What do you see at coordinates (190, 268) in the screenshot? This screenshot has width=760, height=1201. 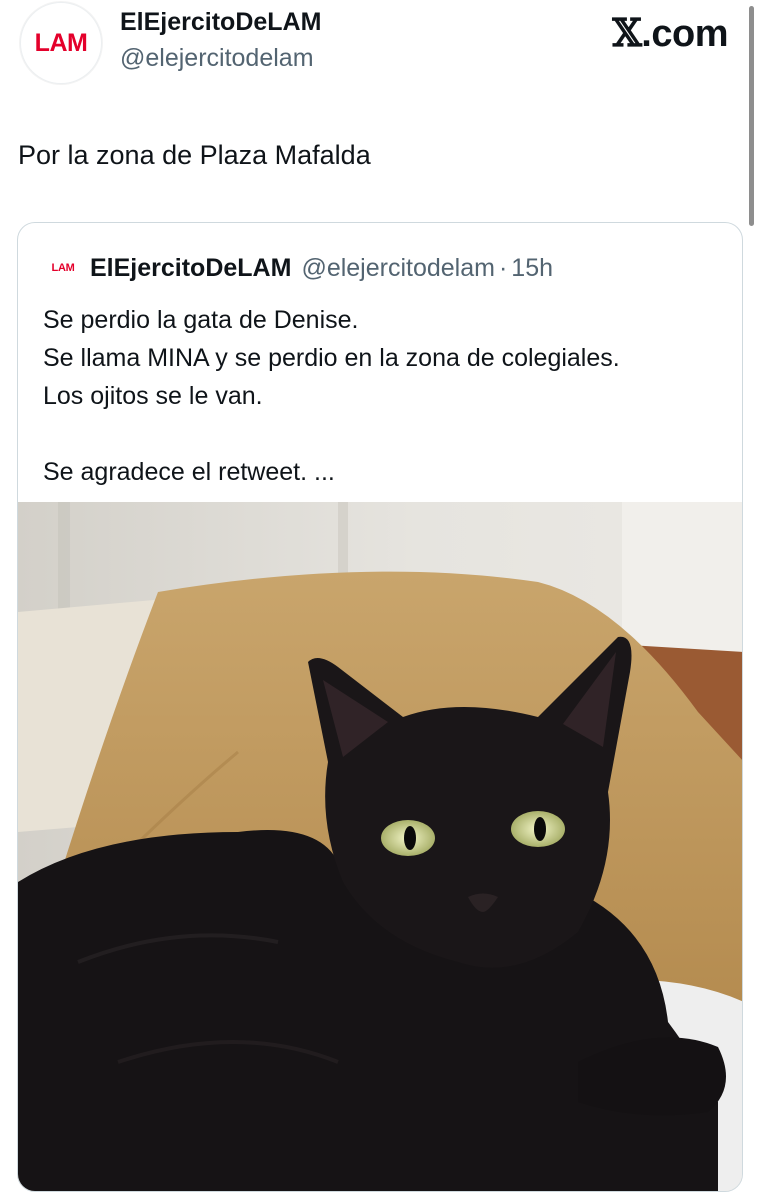 I see `quoted-display-name: ElEjercitoDeLAM` at bounding box center [190, 268].